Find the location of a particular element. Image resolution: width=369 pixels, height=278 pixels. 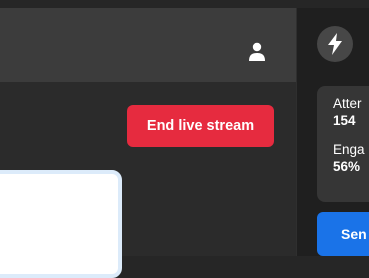

stats-panel: Atter 154 Enga 56% is located at coordinates (343, 144).